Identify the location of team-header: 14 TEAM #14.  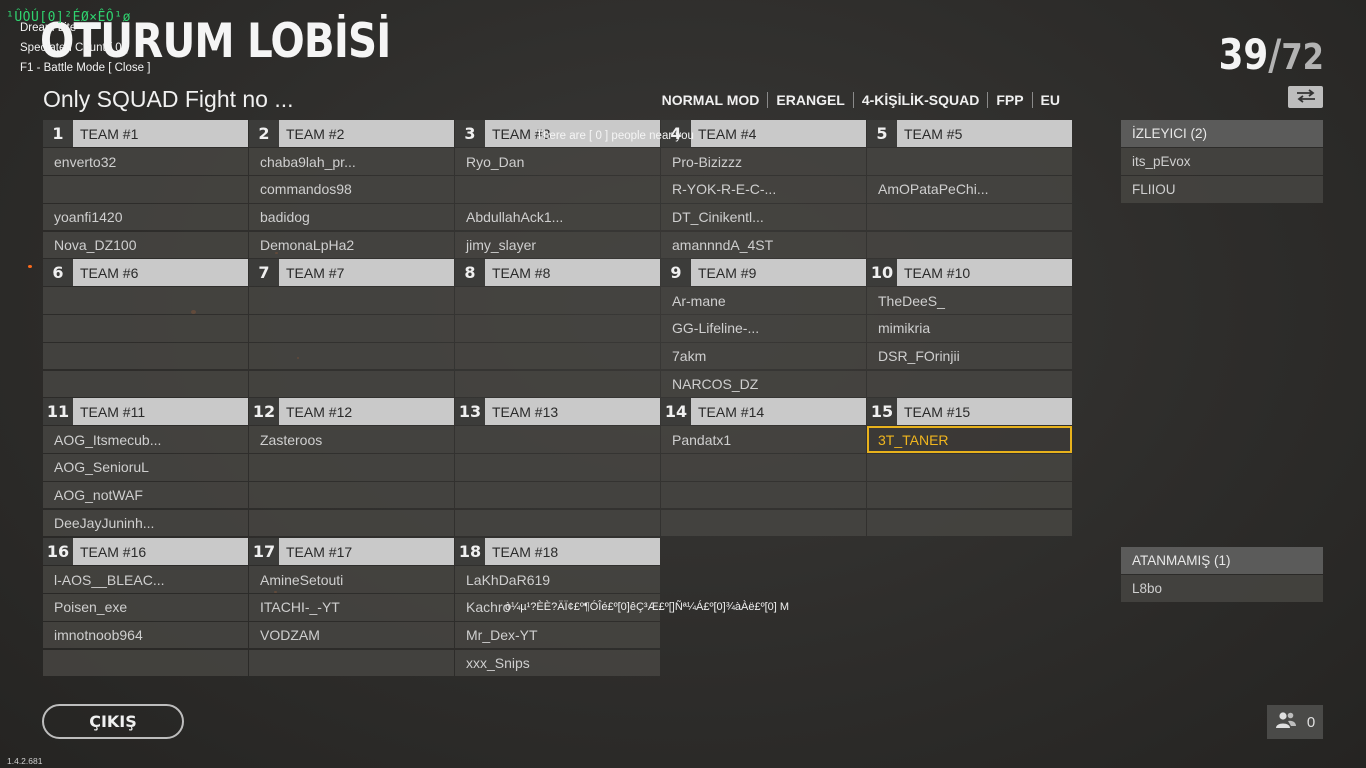
(763, 411).